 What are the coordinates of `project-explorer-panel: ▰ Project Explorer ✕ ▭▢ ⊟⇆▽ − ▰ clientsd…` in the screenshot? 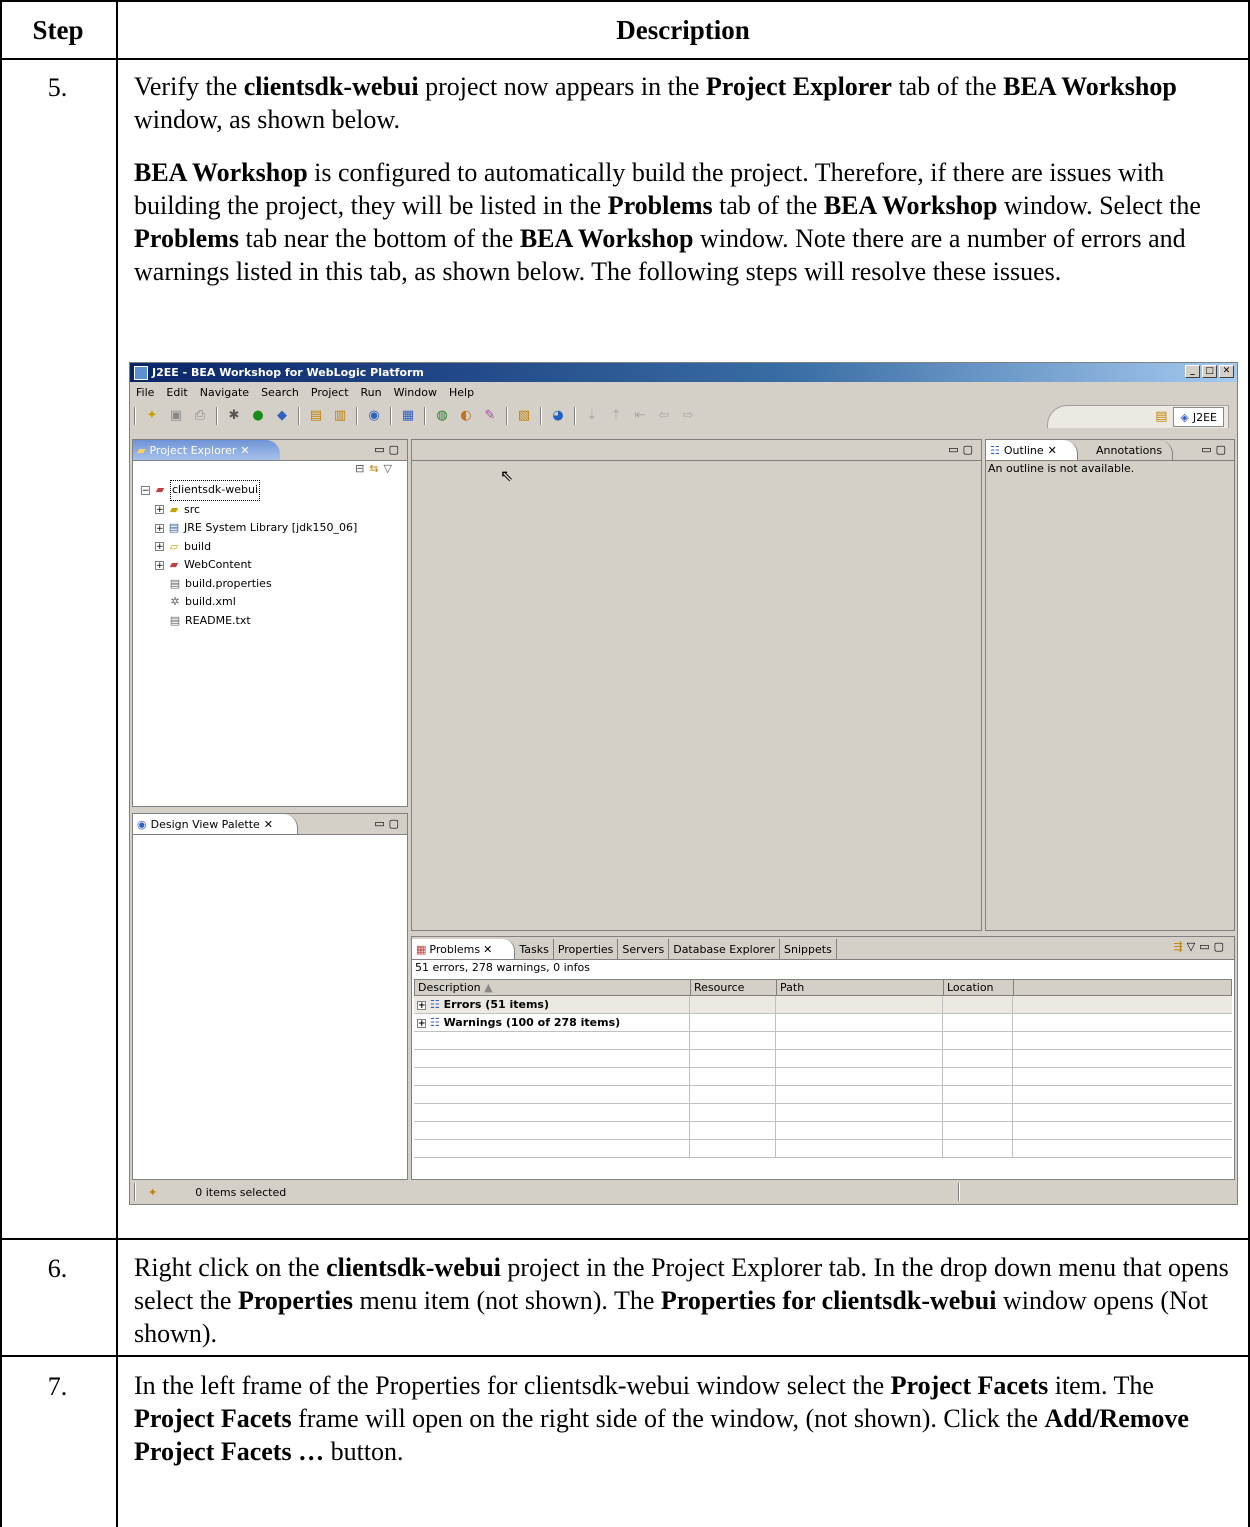 It's located at (270, 623).